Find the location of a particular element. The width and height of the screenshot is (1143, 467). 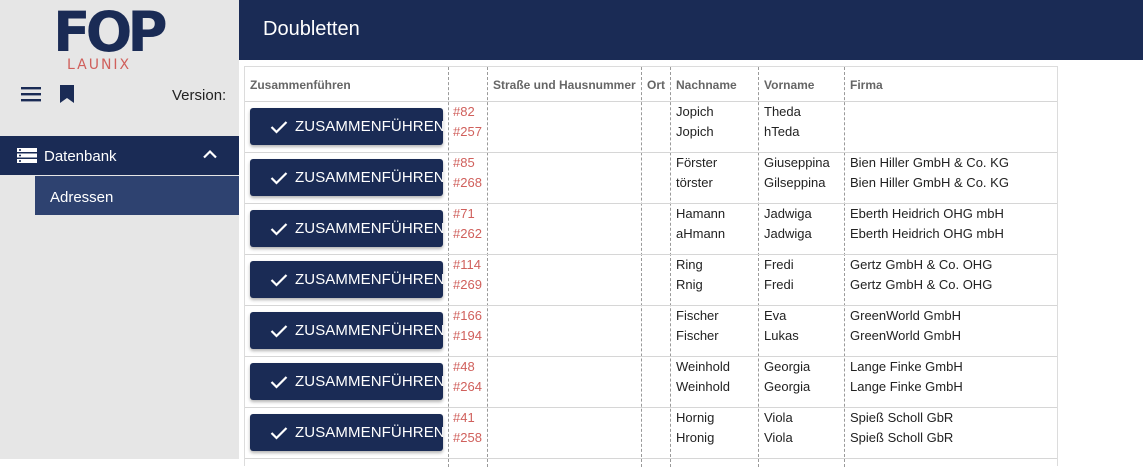

menu-icon is located at coordinates (31, 94).